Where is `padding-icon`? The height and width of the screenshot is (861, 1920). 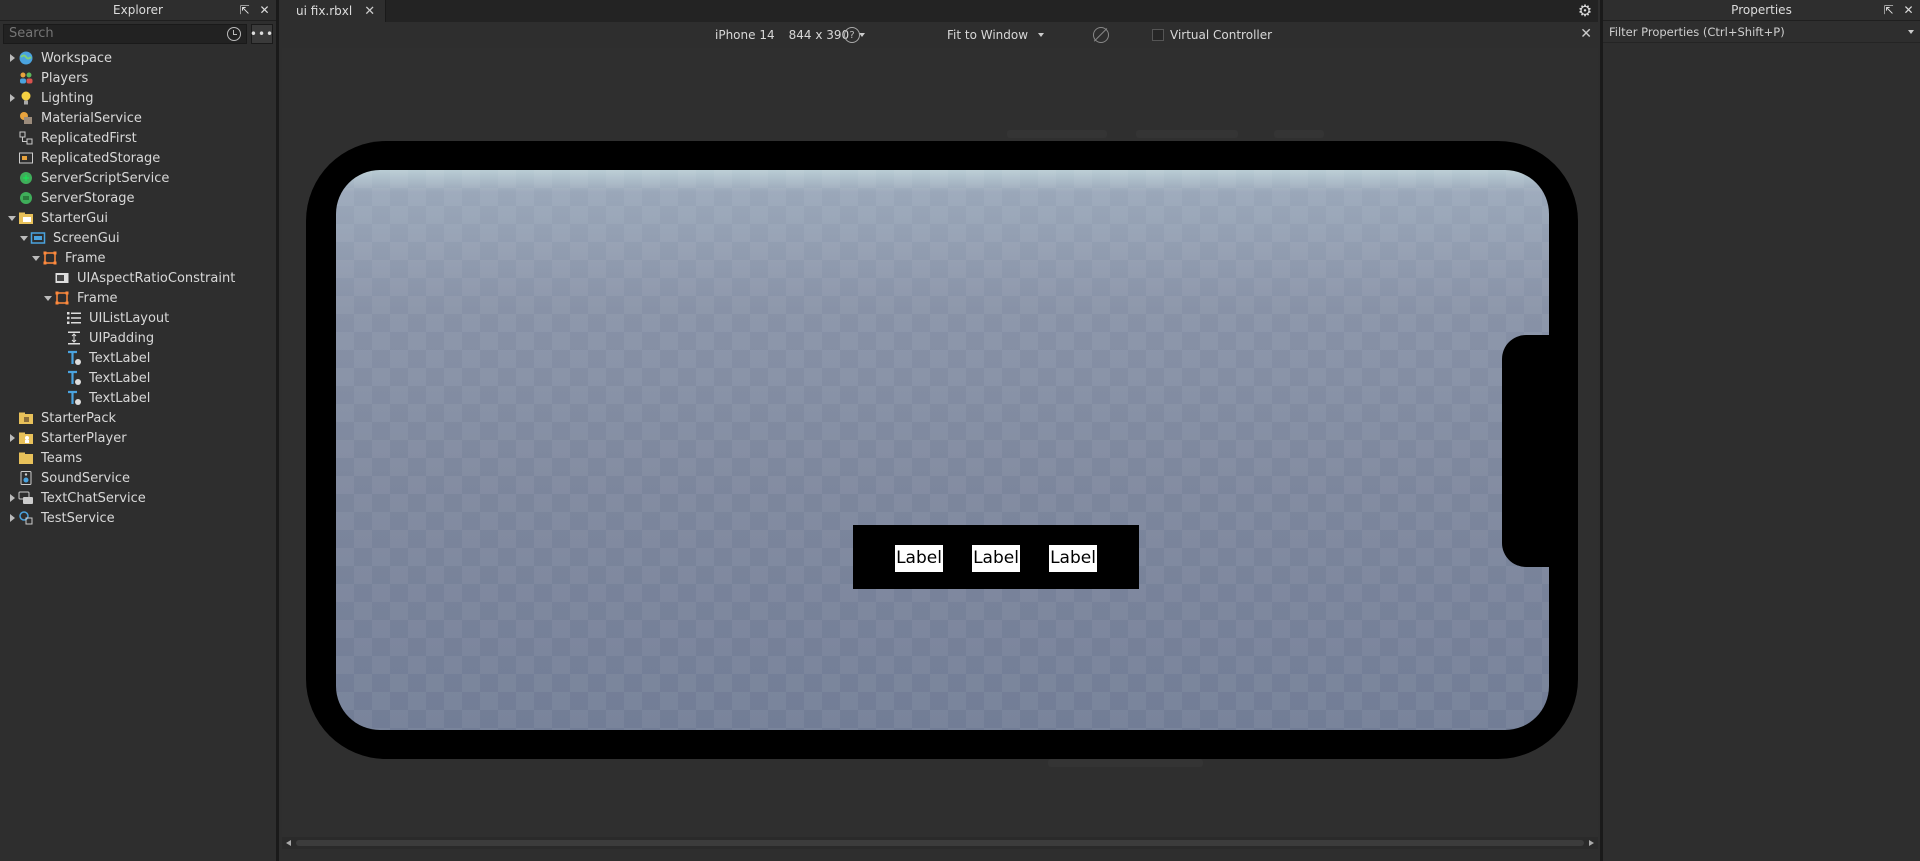 padding-icon is located at coordinates (74, 338).